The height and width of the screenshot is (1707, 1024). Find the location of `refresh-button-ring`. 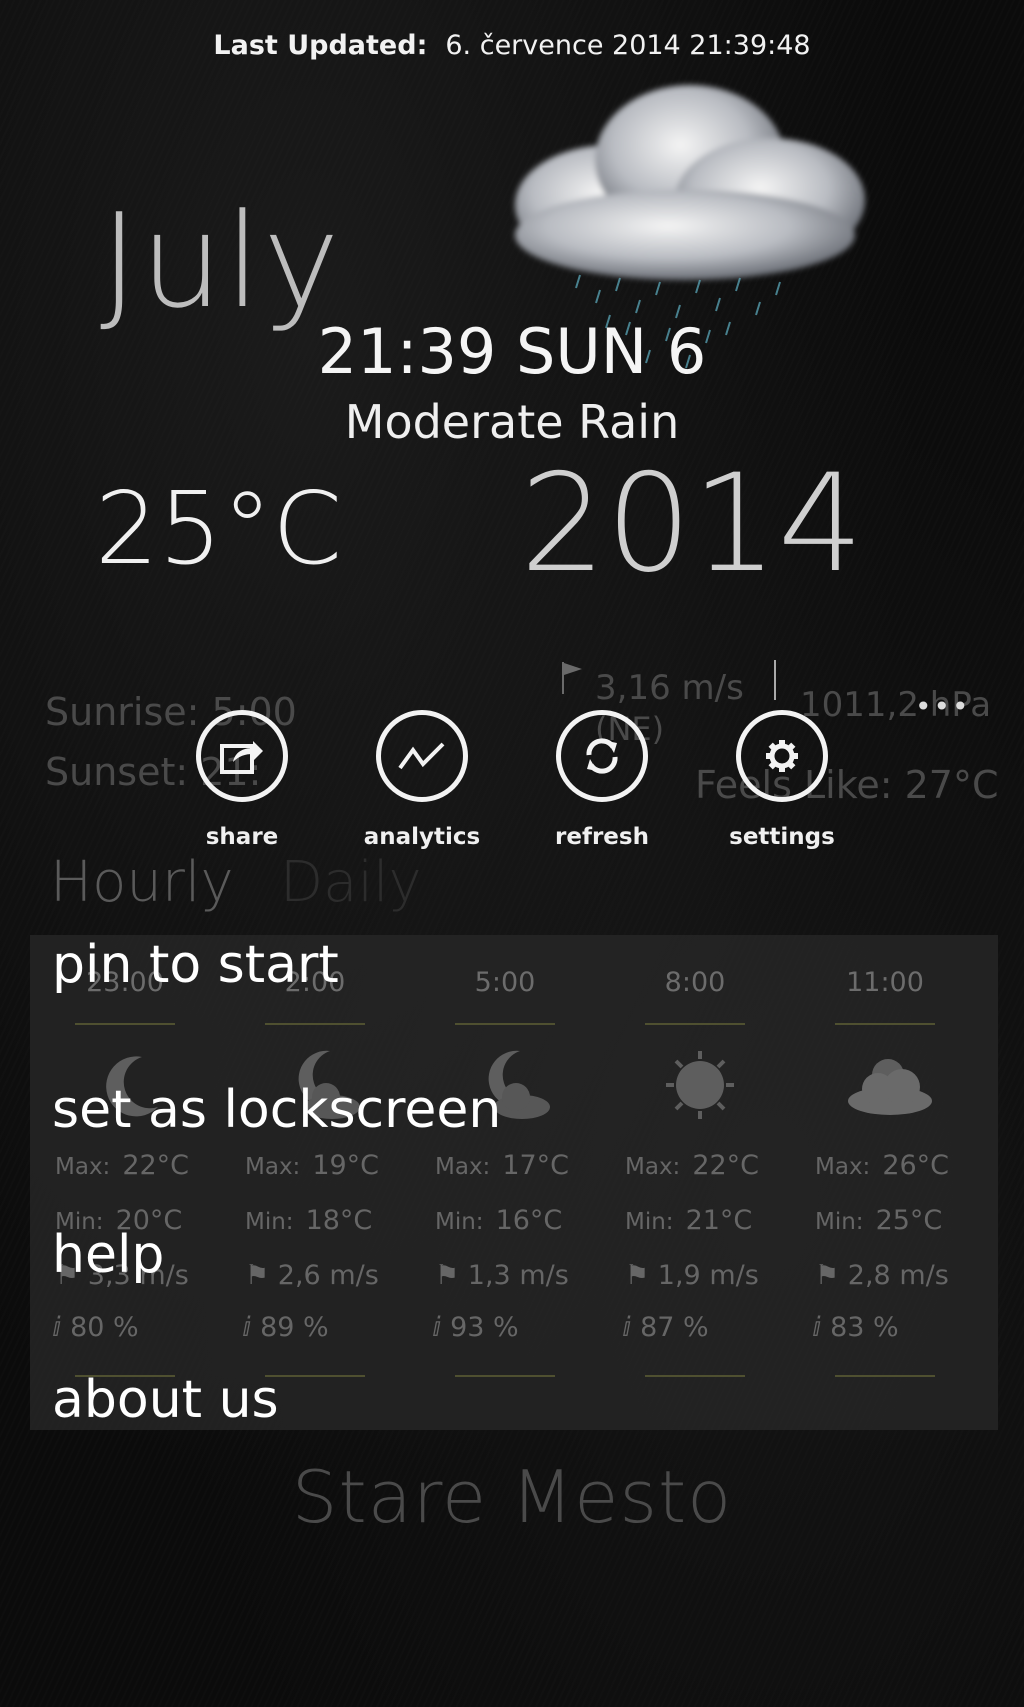

refresh-button-ring is located at coordinates (602, 756).